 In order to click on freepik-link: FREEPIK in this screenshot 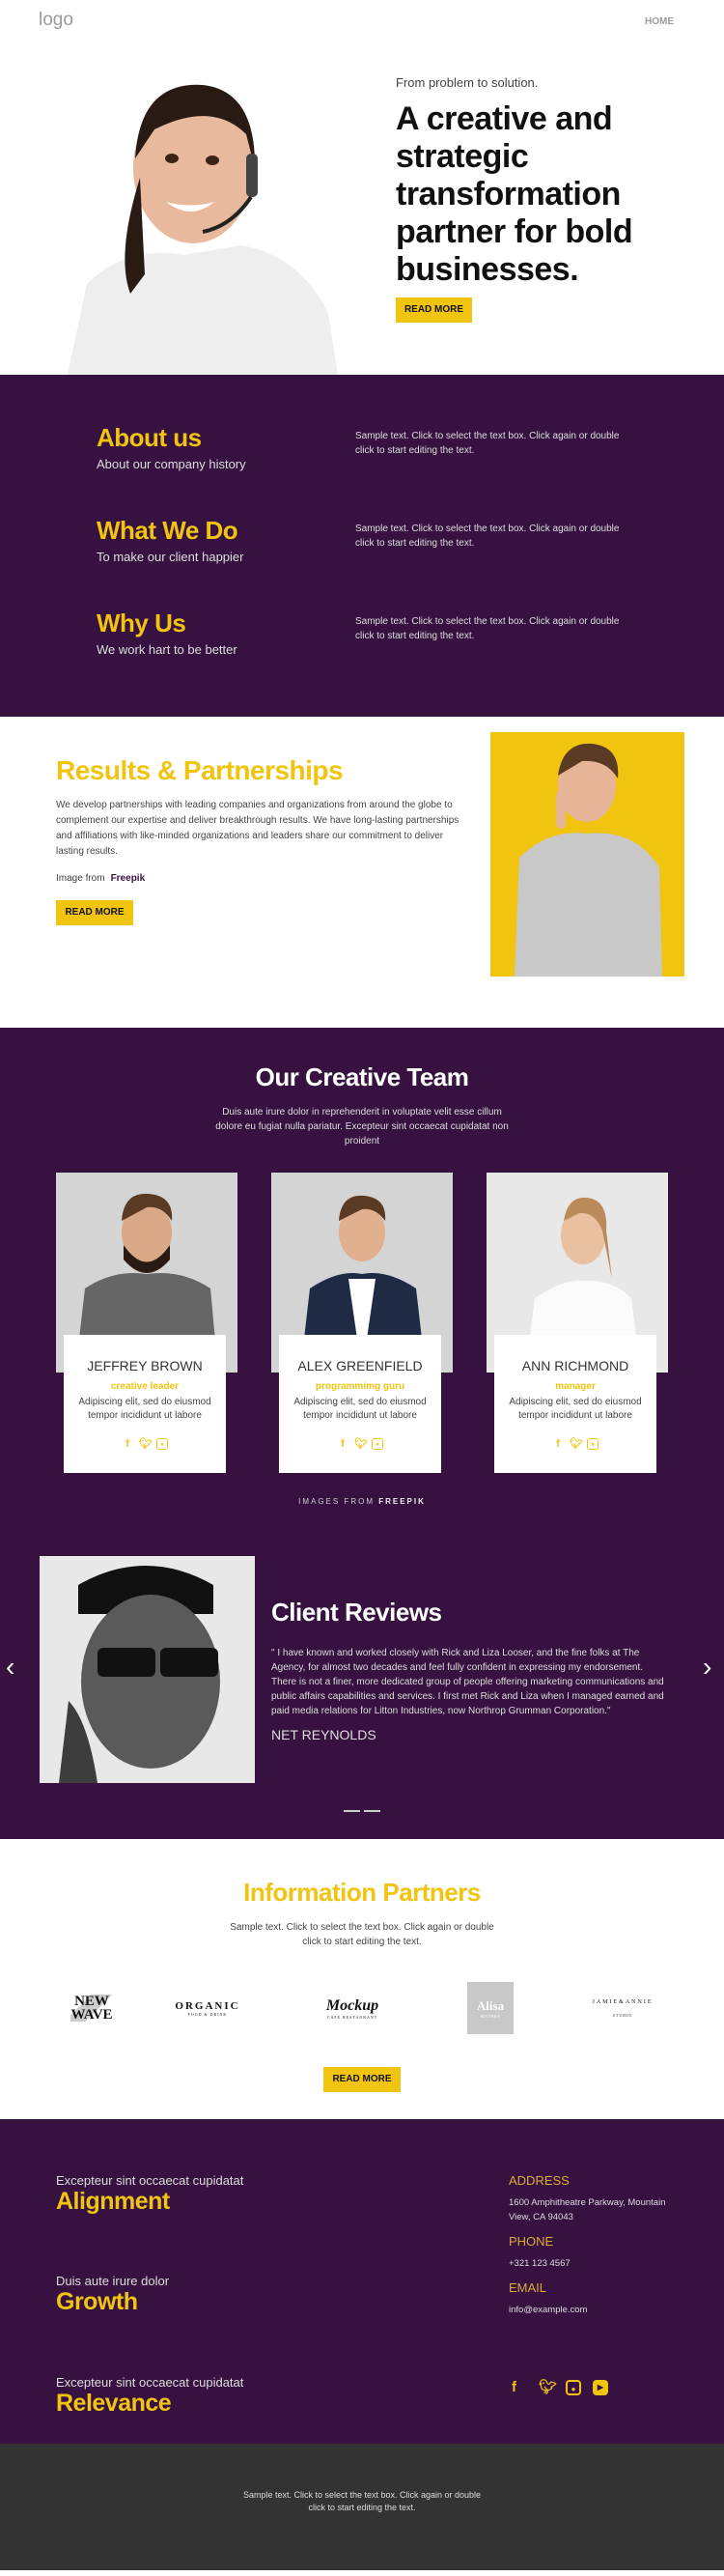, I will do `click(402, 1501)`.